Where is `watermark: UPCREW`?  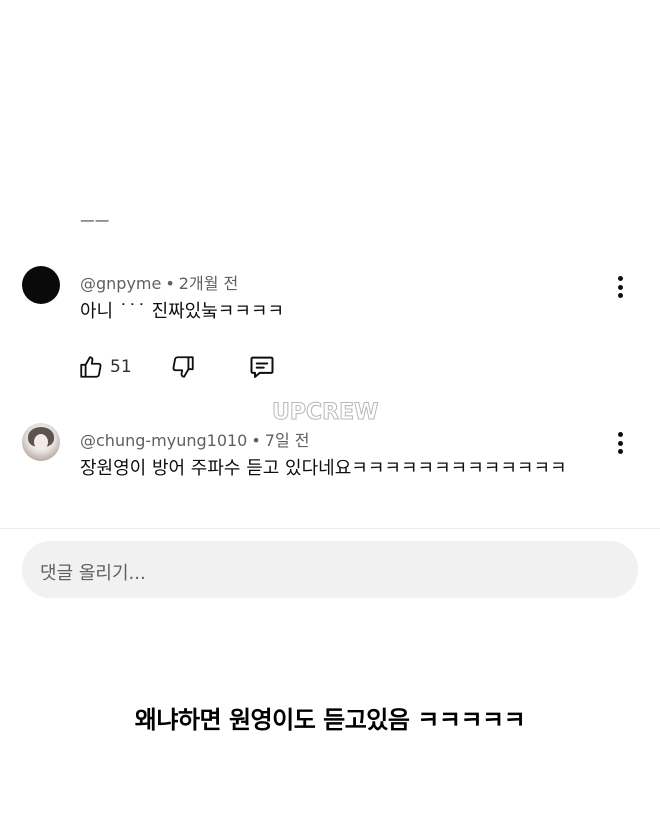
watermark: UPCREW is located at coordinates (325, 413).